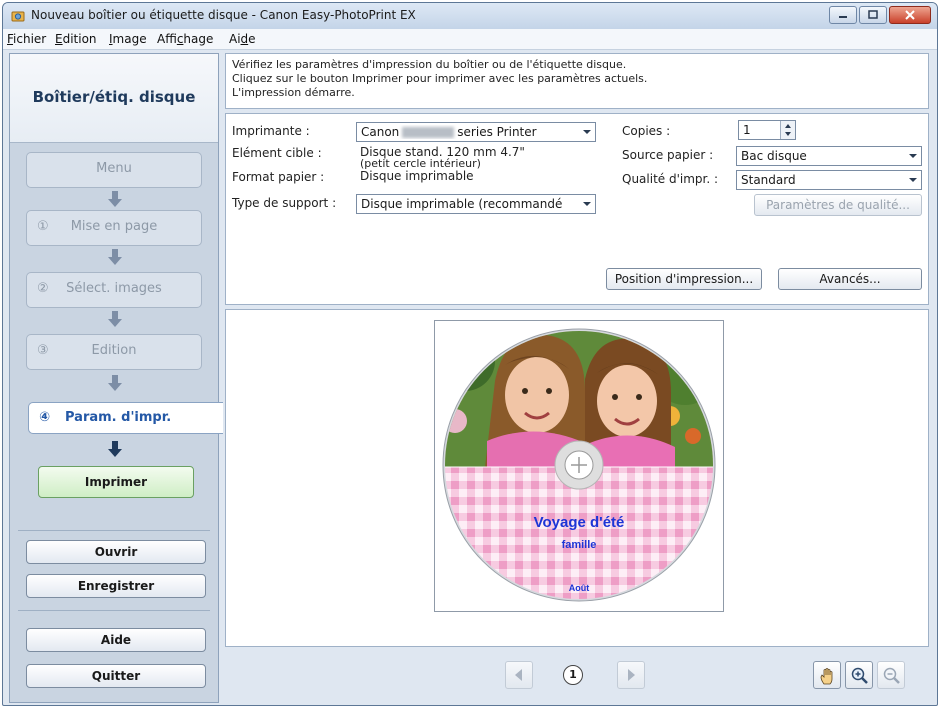  I want to click on previous-page-button, so click(519, 675).